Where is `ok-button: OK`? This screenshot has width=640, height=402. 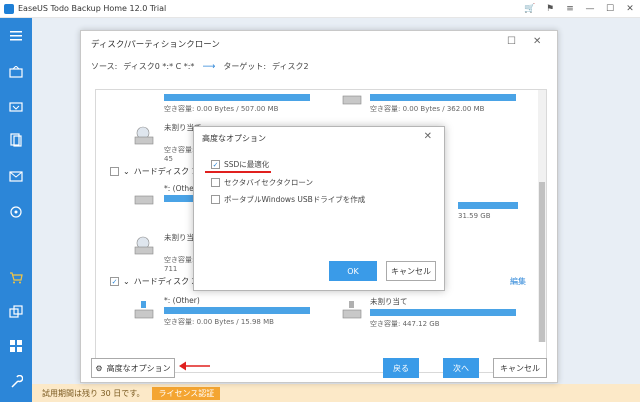
ok-button: OK is located at coordinates (353, 271).